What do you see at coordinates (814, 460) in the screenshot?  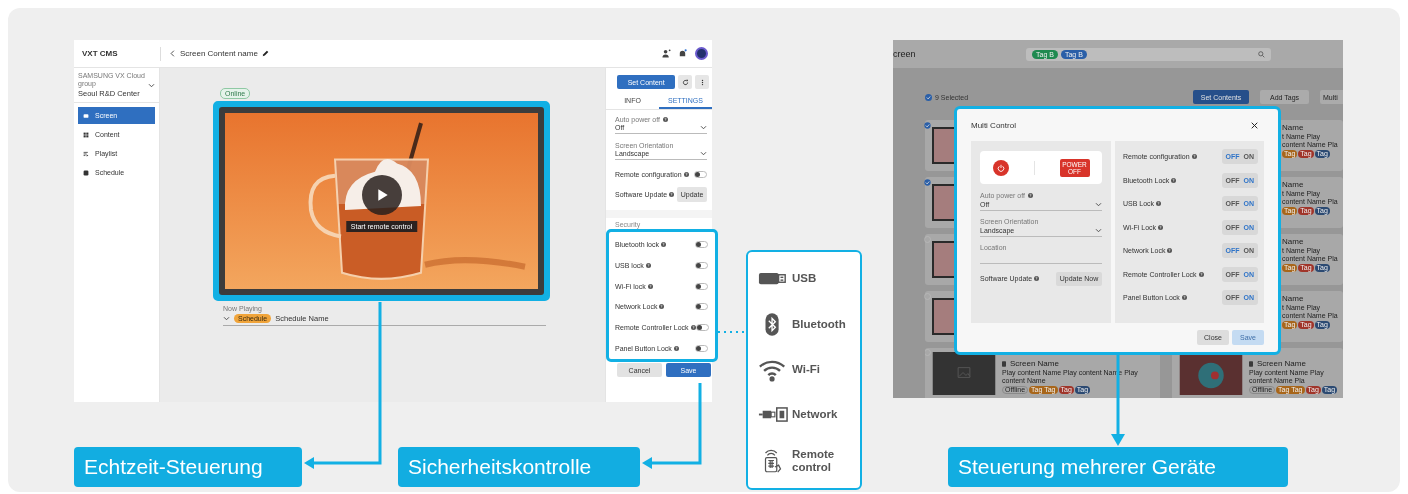 I see `feature-label: Remote control` at bounding box center [814, 460].